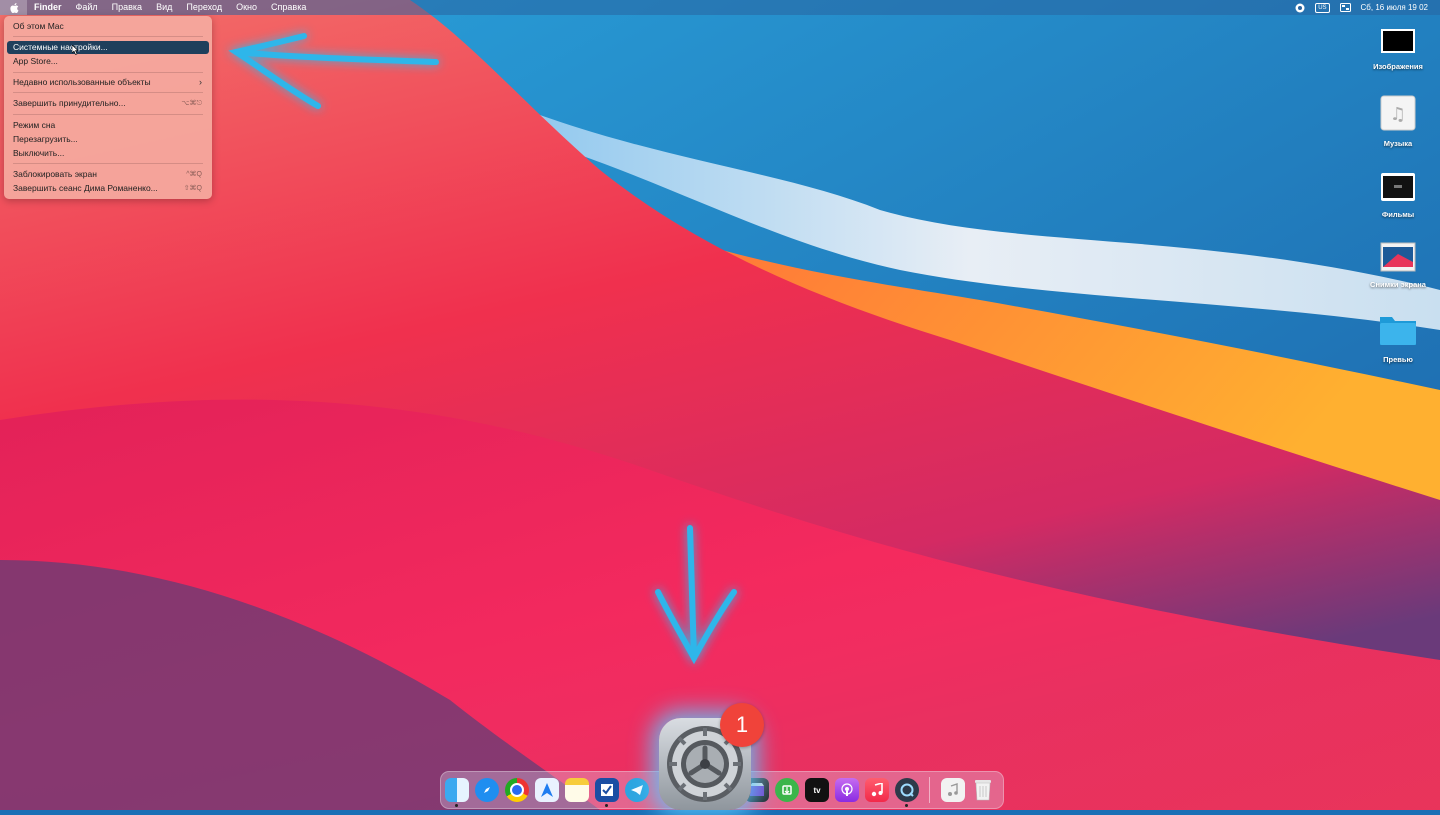 This screenshot has width=1440, height=815. I want to click on menu-item-recent-items: Недавно использованные объекты ›, so click(108, 82).